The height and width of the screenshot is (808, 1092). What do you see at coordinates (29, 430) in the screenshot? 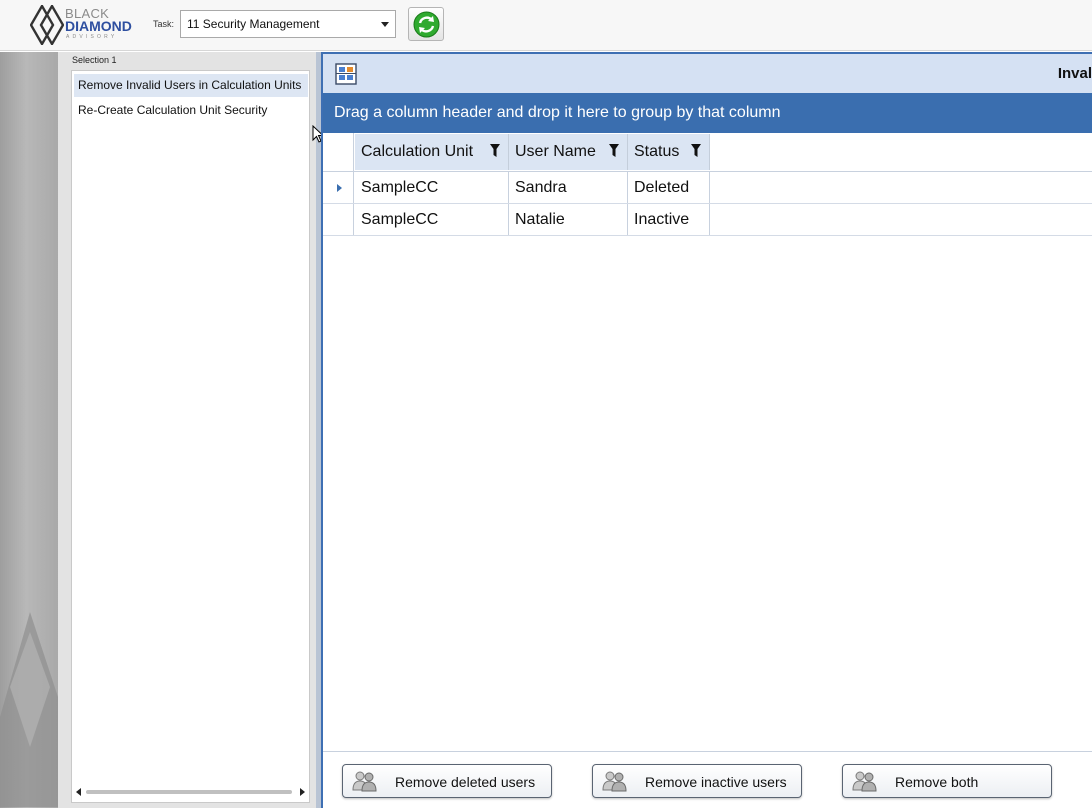
I see `decorative-sidebar-strip` at bounding box center [29, 430].